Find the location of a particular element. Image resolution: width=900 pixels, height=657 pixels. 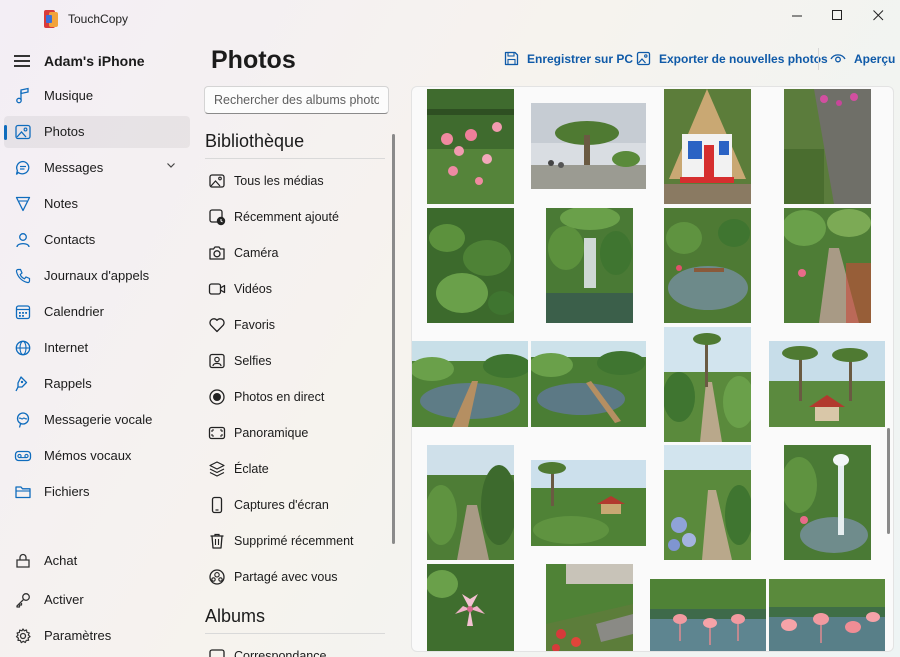

sidebar-item-label: Fichiers is located at coordinates (67, 491).